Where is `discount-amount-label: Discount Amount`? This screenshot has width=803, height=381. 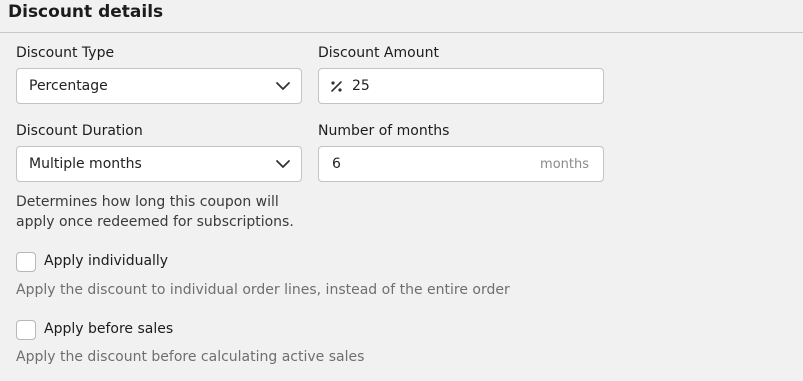 discount-amount-label: Discount Amount is located at coordinates (378, 53).